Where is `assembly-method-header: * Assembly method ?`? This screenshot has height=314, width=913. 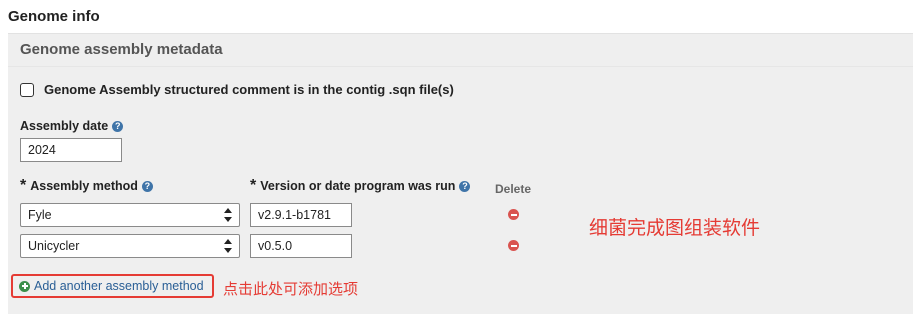 assembly-method-header: * Assembly method ? is located at coordinates (86, 185).